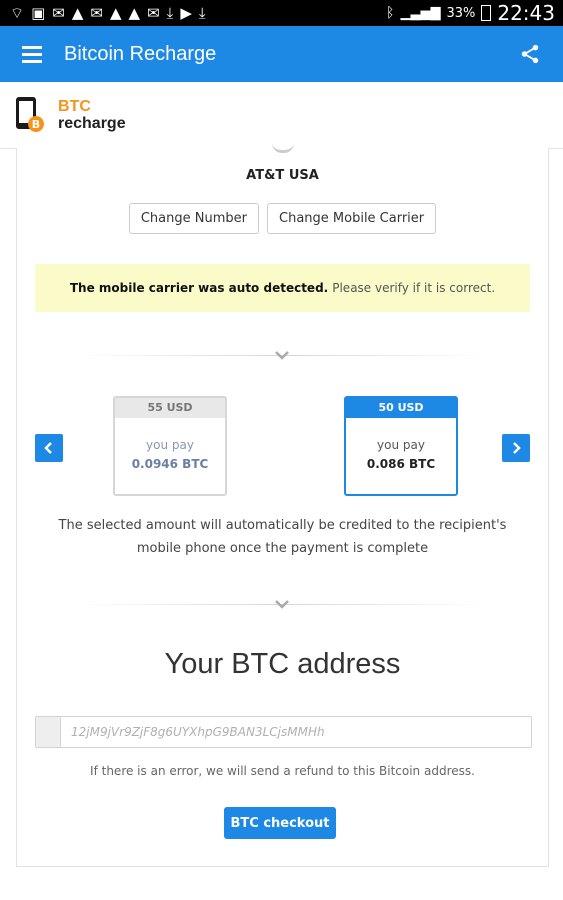 The height and width of the screenshot is (900, 563). What do you see at coordinates (170, 464) in the screenshot?
I see `plan-btc-amount: 0.0946 BTC` at bounding box center [170, 464].